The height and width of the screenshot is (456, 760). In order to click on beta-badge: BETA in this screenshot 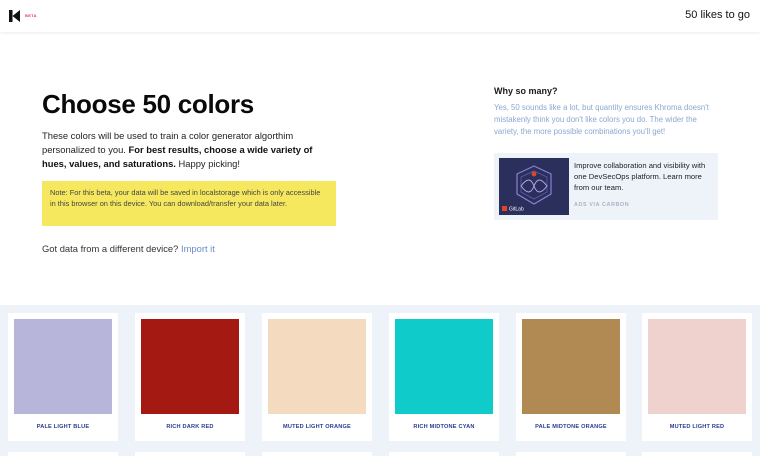, I will do `click(31, 15)`.